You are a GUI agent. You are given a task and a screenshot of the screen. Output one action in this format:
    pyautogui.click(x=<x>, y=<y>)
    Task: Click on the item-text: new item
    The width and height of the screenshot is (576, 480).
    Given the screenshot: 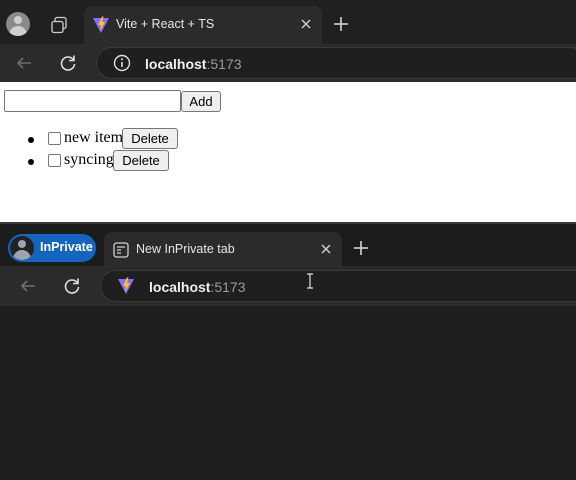 What is the action you would take?
    pyautogui.click(x=94, y=137)
    